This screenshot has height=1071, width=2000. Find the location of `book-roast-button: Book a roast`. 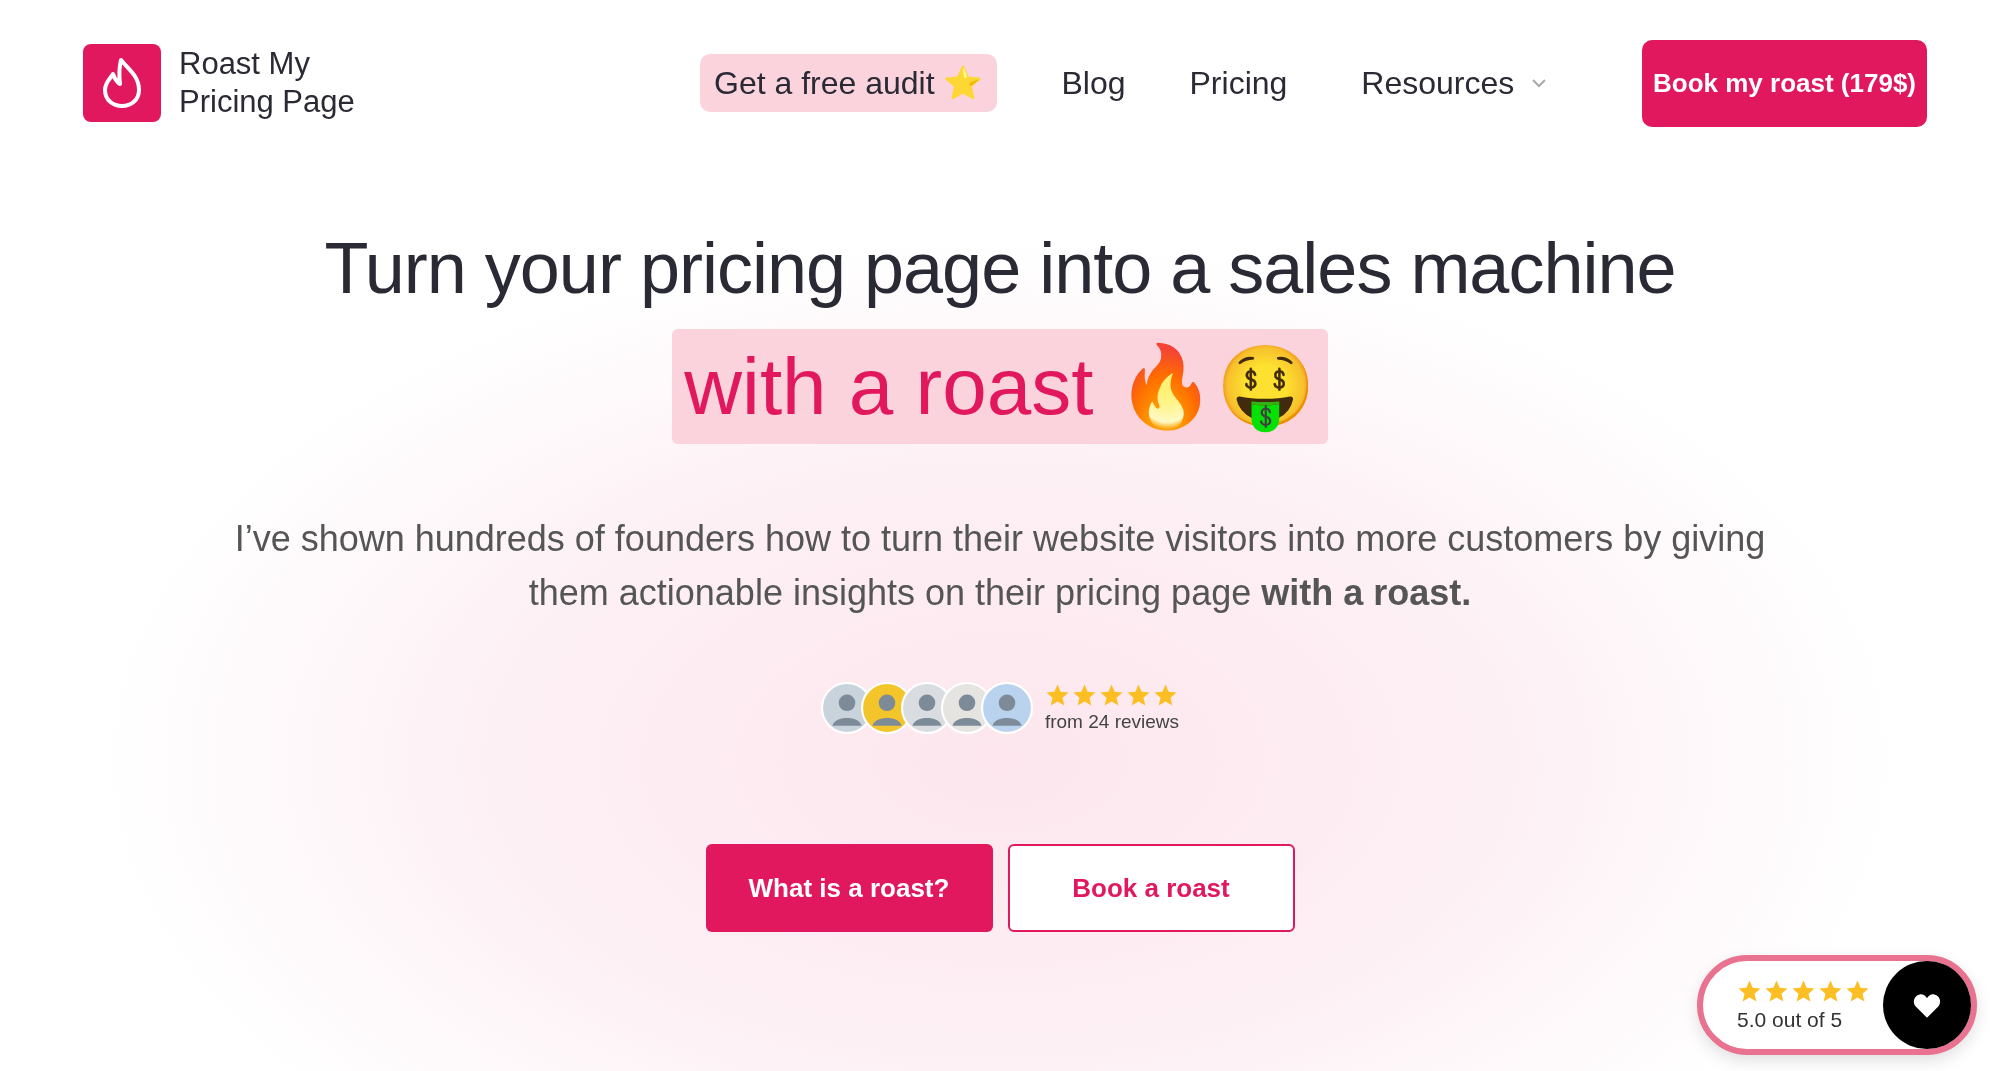

book-roast-button: Book a roast is located at coordinates (1151, 888).